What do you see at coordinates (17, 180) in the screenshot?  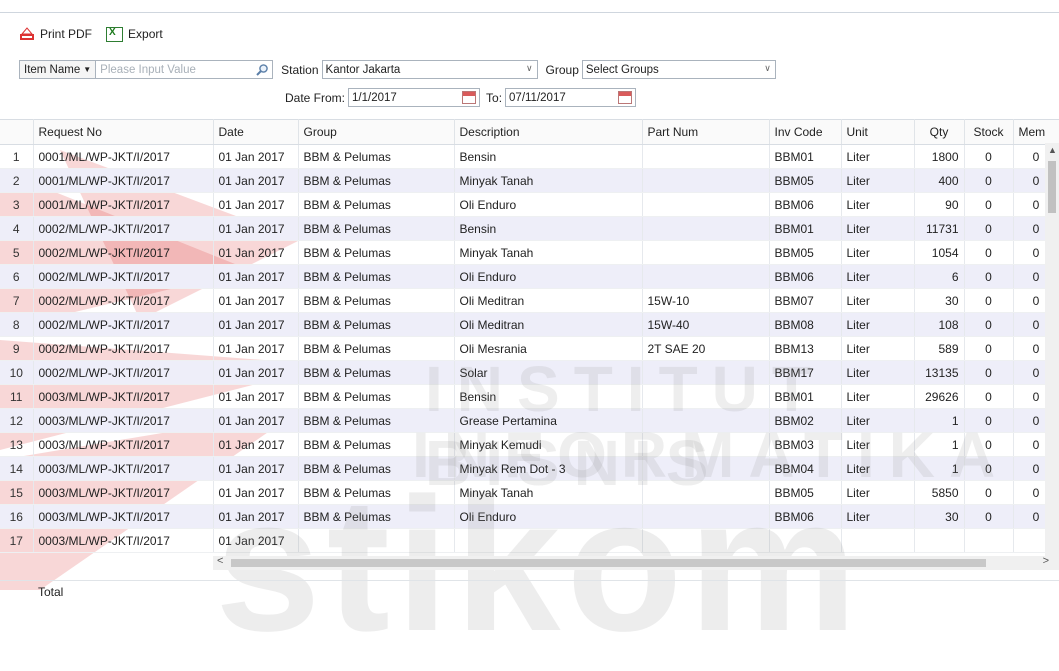 I see `row-number: 2` at bounding box center [17, 180].